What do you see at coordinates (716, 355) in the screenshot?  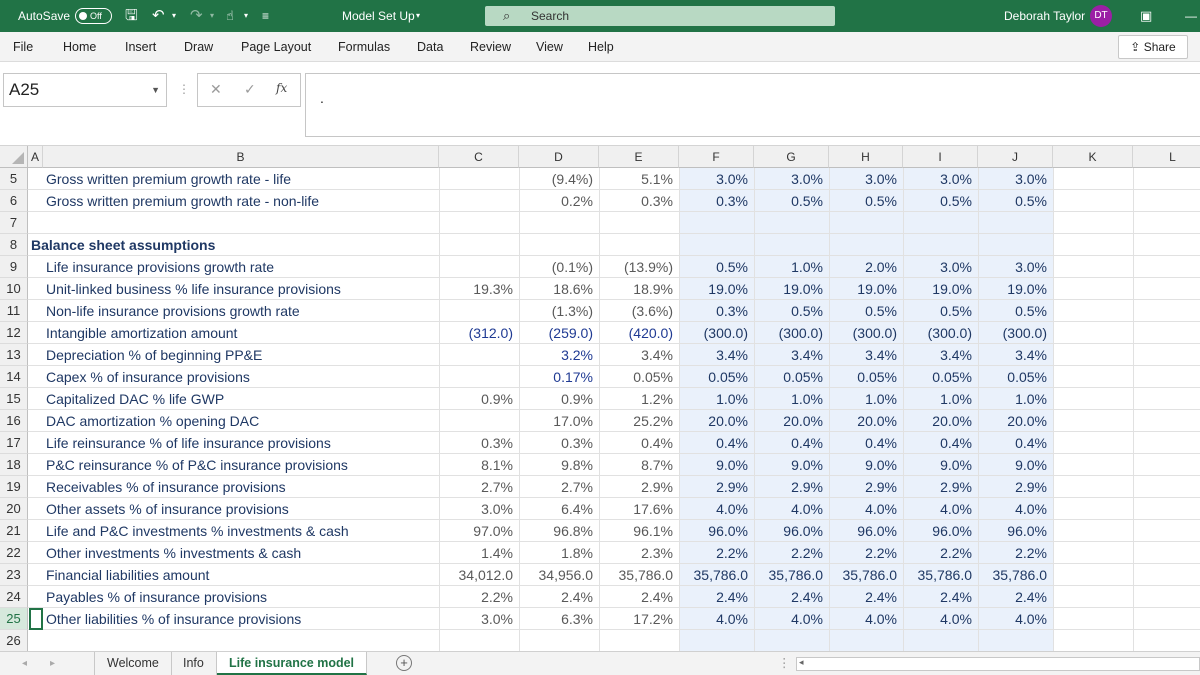 I see `cell-f13: 3.4%` at bounding box center [716, 355].